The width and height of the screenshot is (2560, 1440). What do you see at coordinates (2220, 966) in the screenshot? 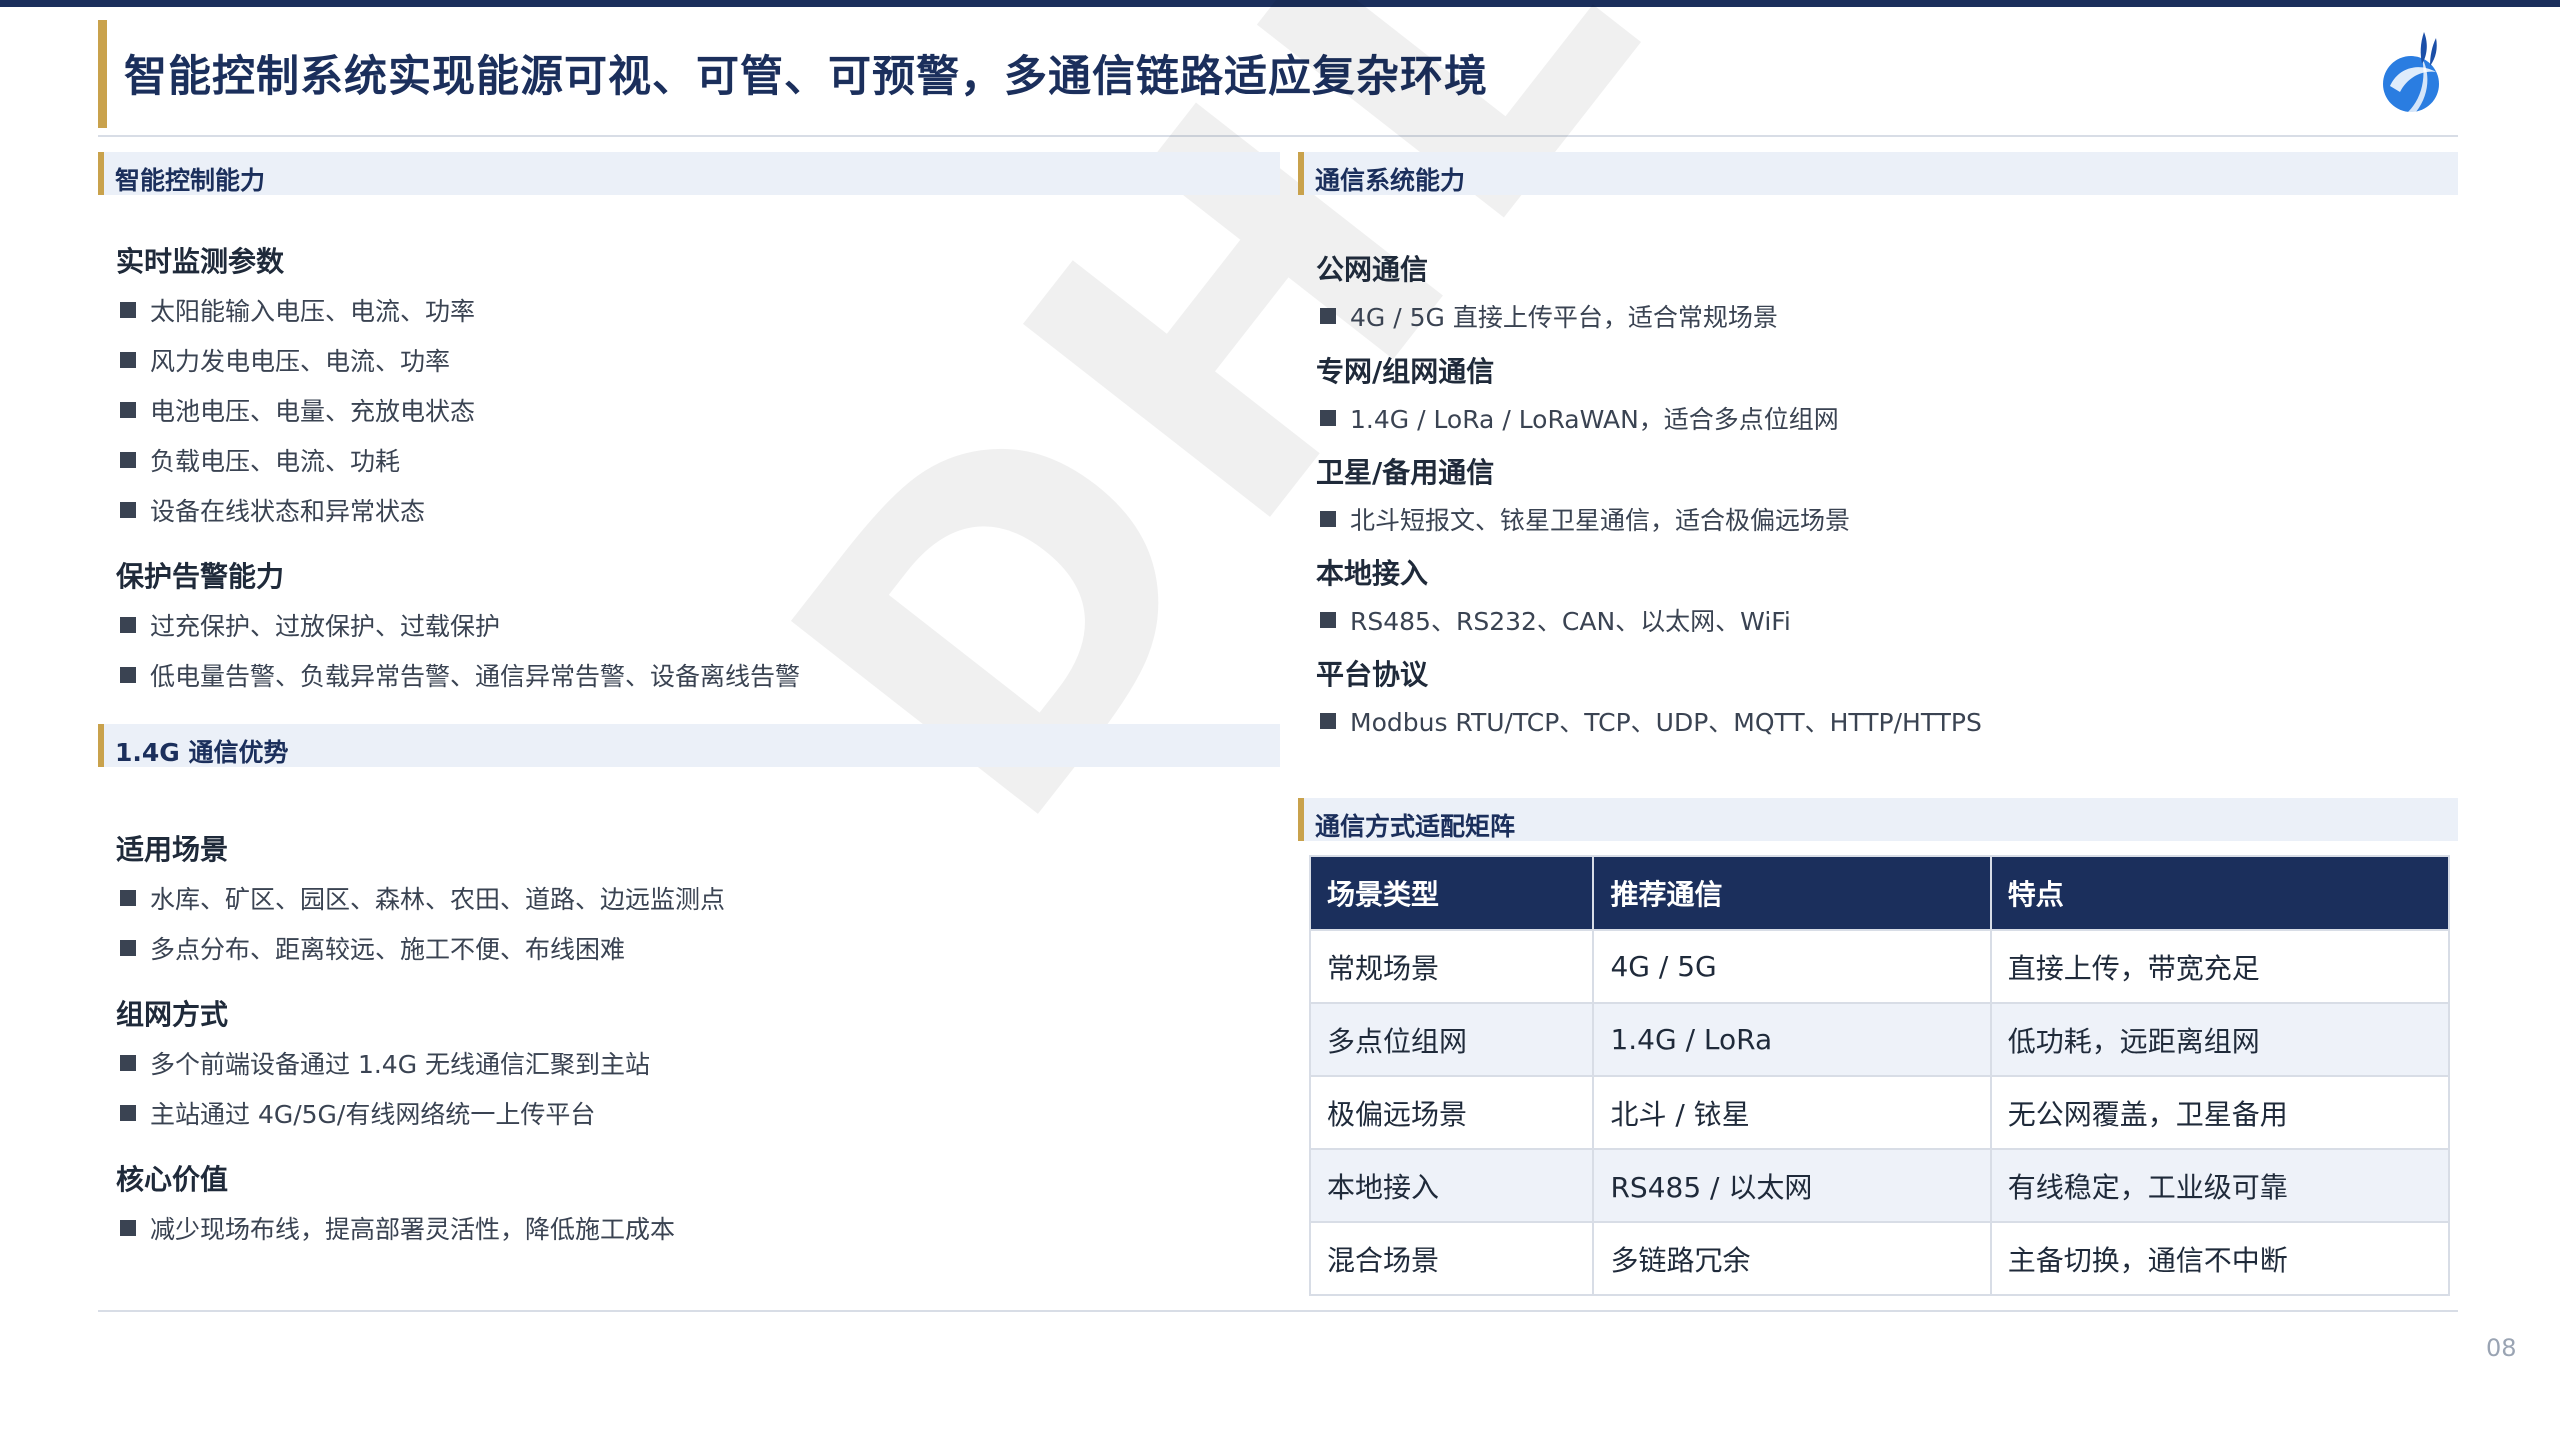
I see `table-cell: 直接上传，带宽充足` at bounding box center [2220, 966].